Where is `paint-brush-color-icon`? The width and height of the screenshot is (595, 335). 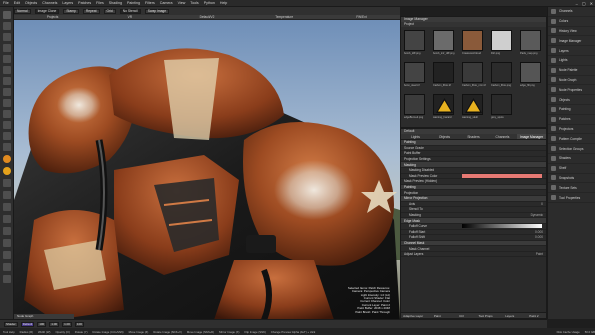
paint-brush-color-icon is located at coordinates (7, 159).